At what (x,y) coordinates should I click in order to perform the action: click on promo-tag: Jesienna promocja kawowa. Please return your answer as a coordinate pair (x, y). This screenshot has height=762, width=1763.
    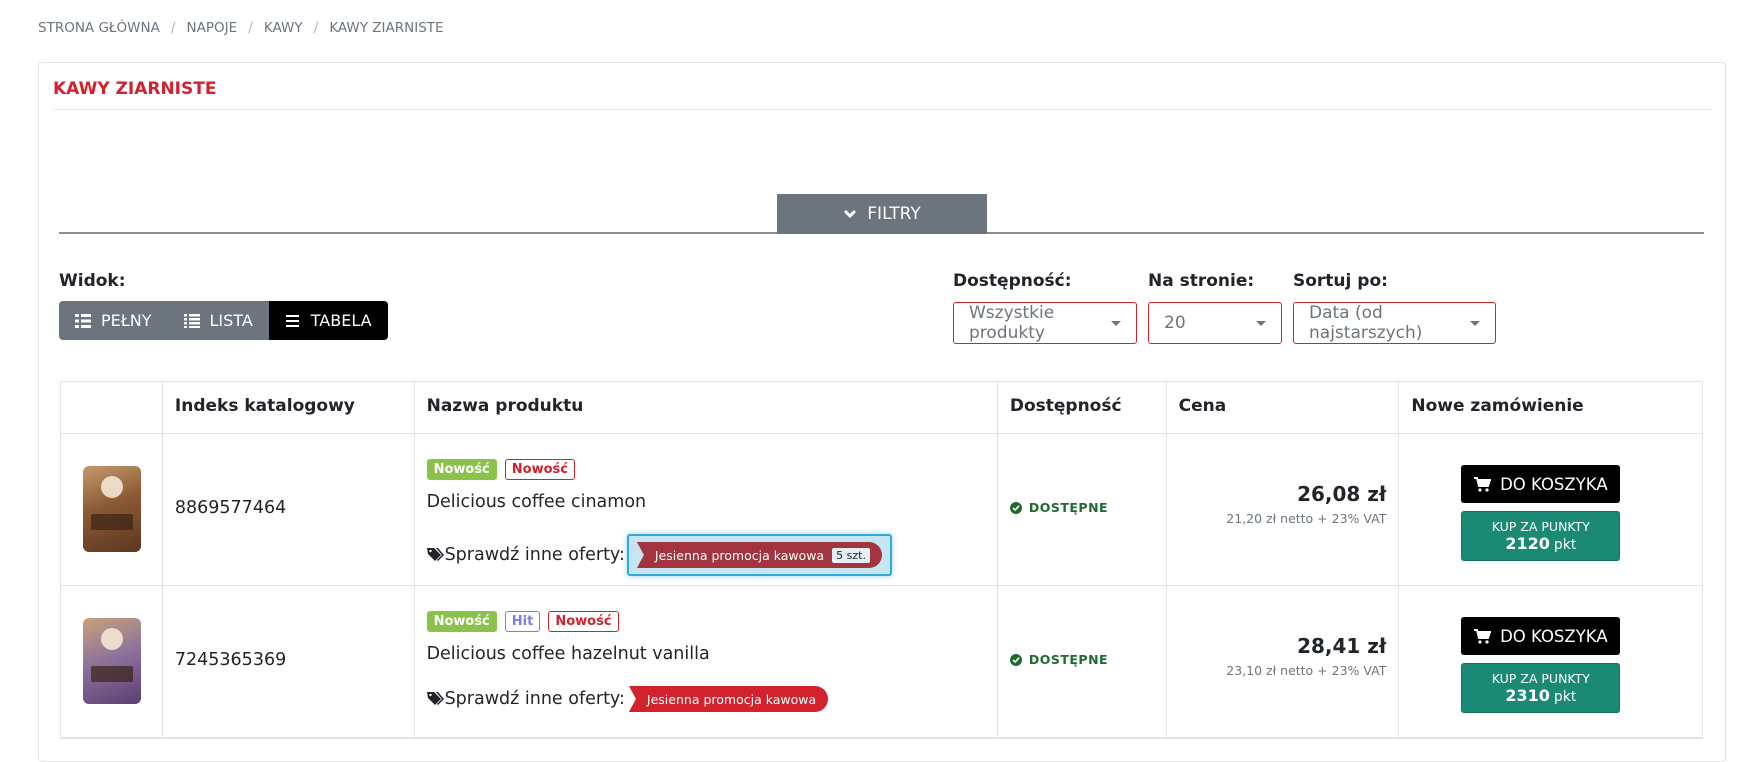
    Looking at the image, I should click on (728, 699).